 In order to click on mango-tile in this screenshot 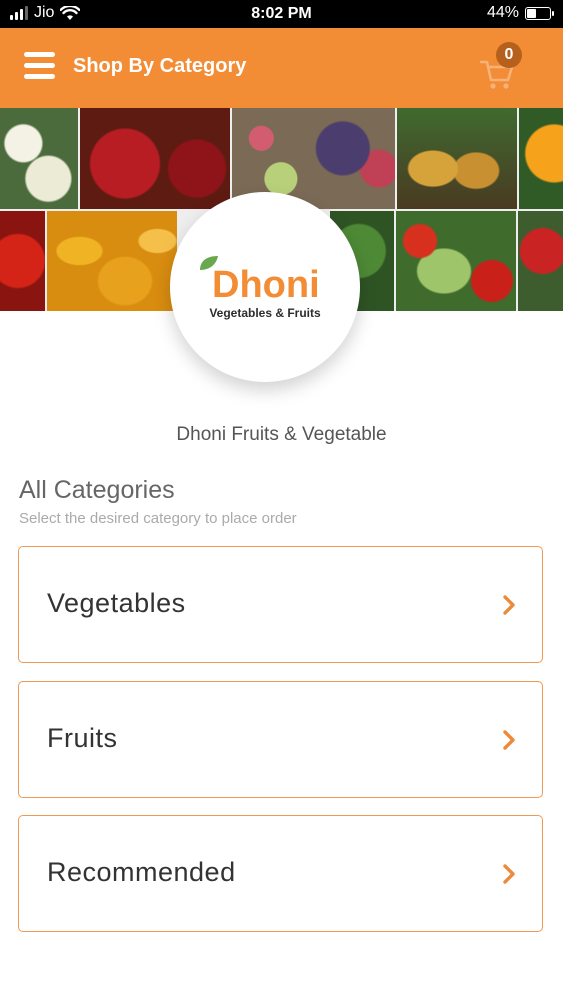, I will do `click(112, 261)`.